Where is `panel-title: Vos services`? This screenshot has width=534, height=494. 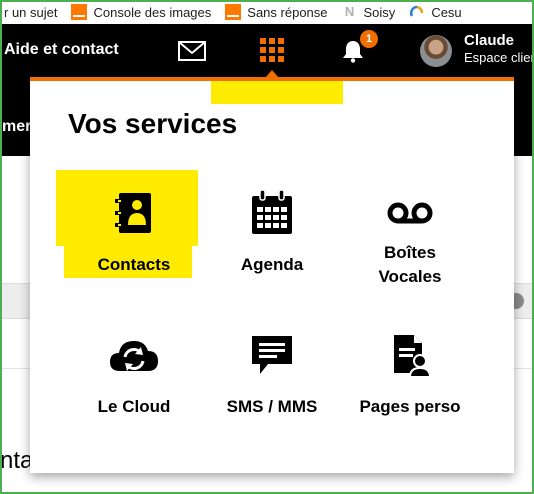
panel-title: Vos services is located at coordinates (153, 123).